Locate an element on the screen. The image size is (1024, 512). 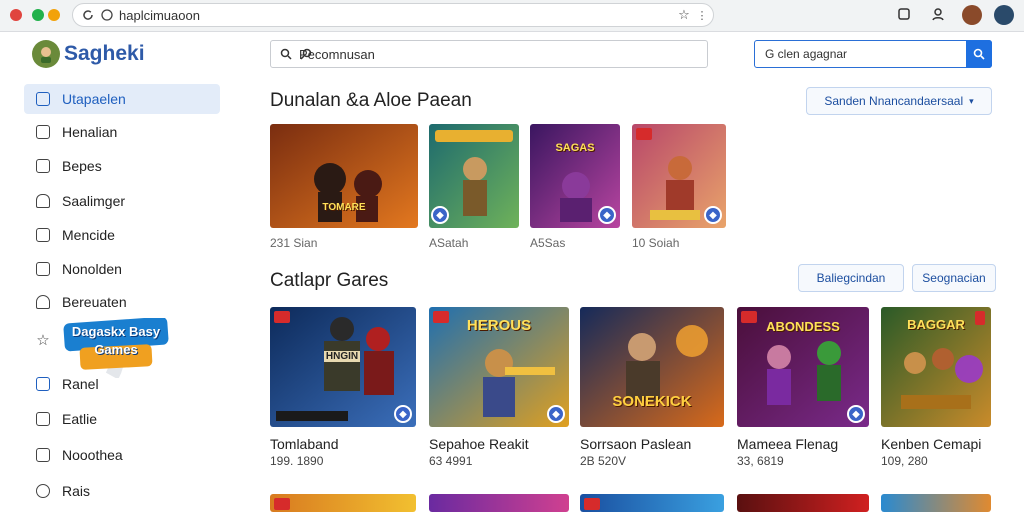
message-icon is located at coordinates (43, 455).